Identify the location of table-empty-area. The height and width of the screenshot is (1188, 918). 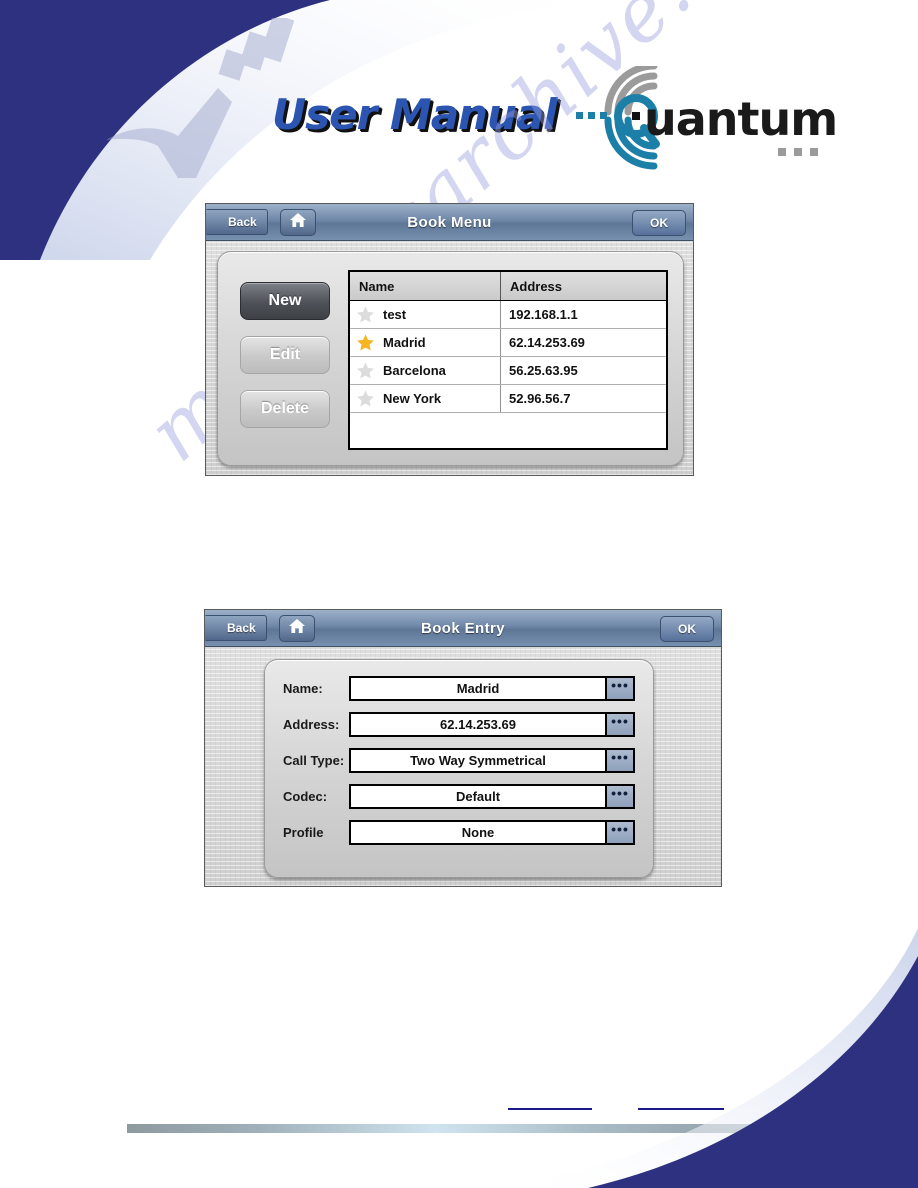
(508, 438).